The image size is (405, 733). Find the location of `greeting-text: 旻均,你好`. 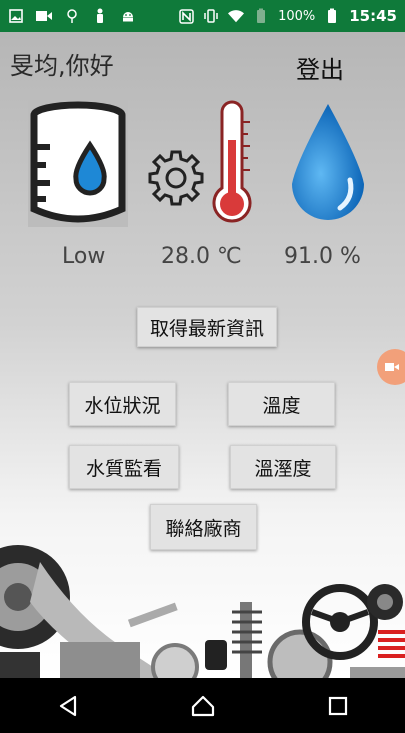

greeting-text: 旻均,你好 is located at coordinates (62, 66).